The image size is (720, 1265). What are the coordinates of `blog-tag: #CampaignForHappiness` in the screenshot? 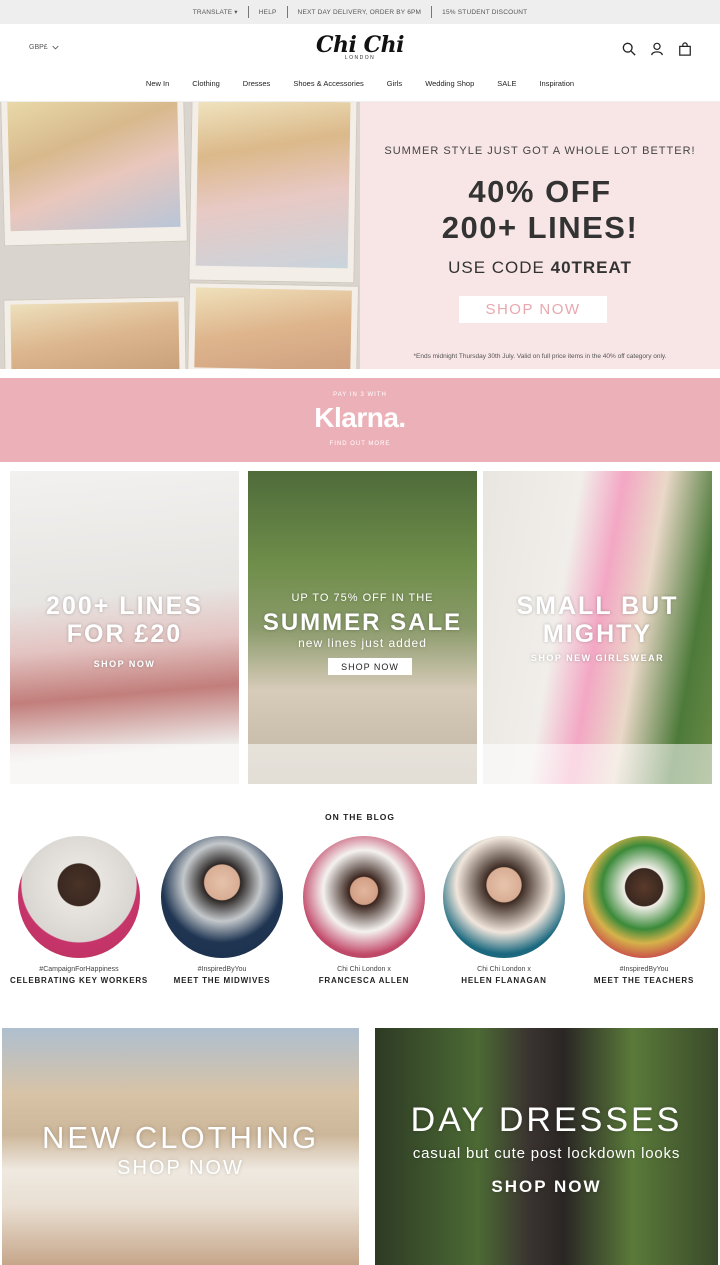 It's located at (79, 969).